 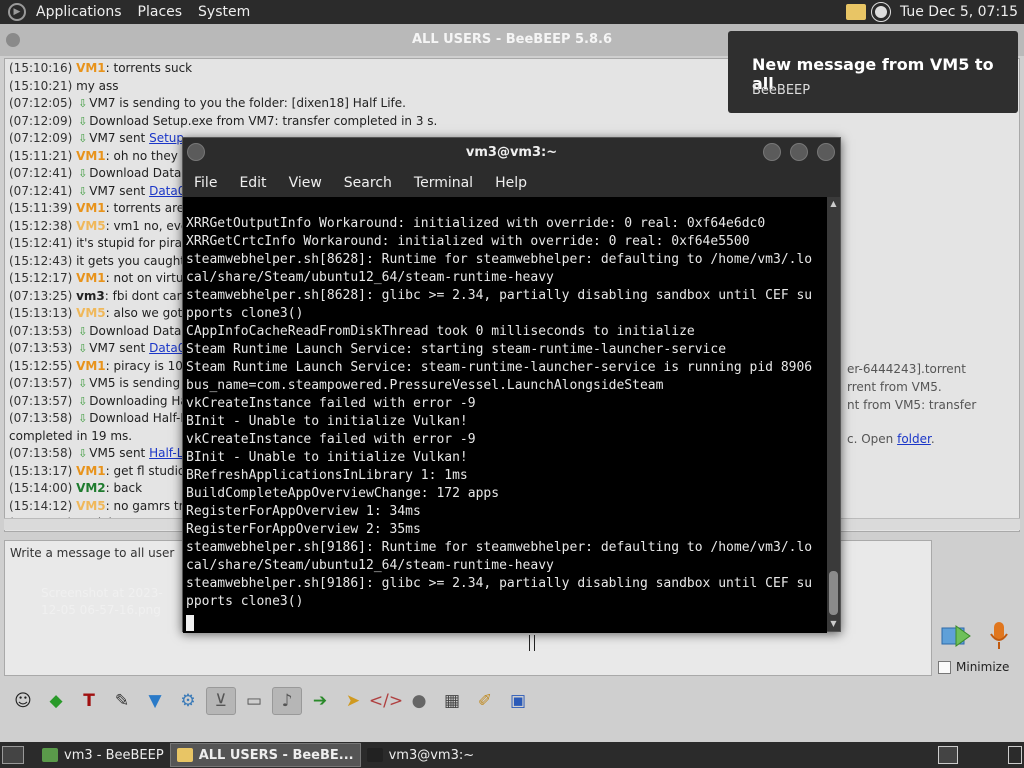 I want to click on taskbar-item: vm3@vm3:~, so click(x=421, y=755).